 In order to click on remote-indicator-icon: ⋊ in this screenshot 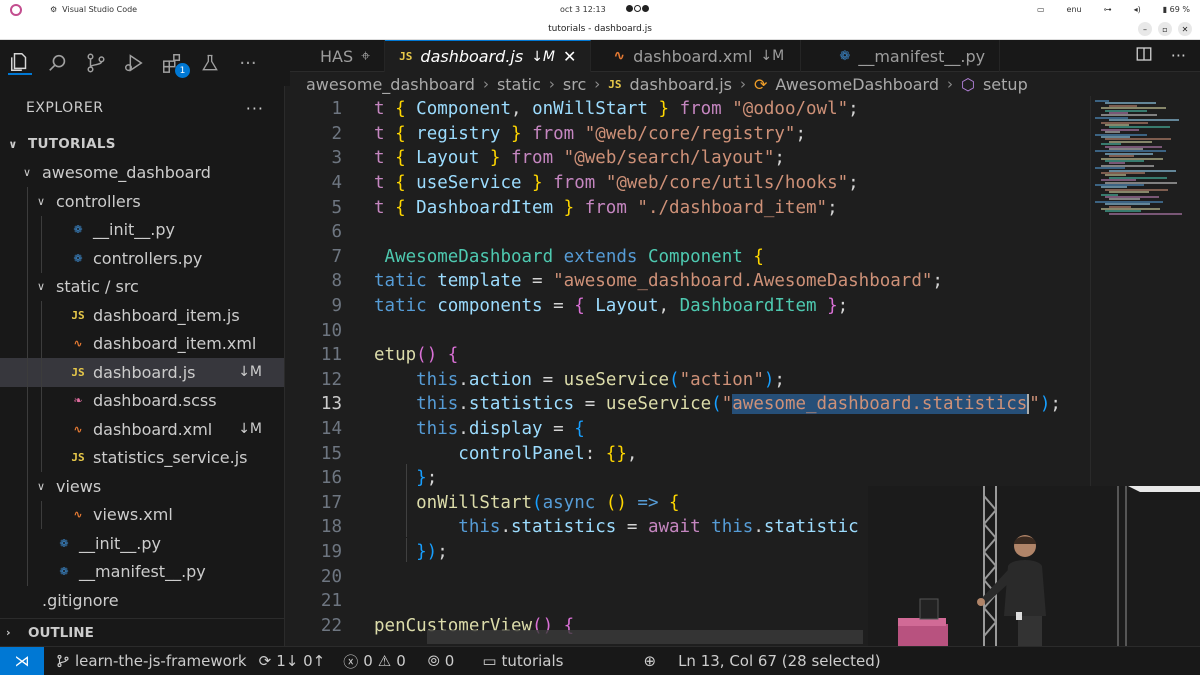, I will do `click(22, 660)`.